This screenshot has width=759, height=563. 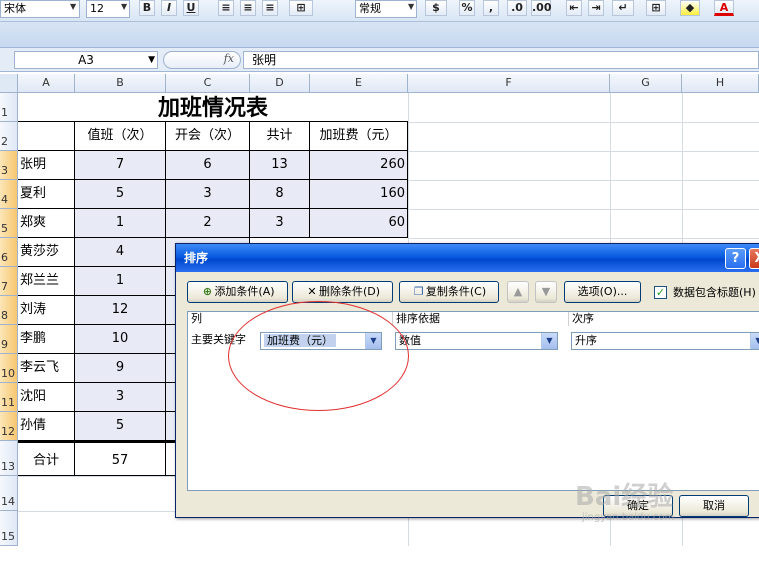 What do you see at coordinates (449, 292) in the screenshot?
I see `copy-level-button: ❐ 复制条件(C)` at bounding box center [449, 292].